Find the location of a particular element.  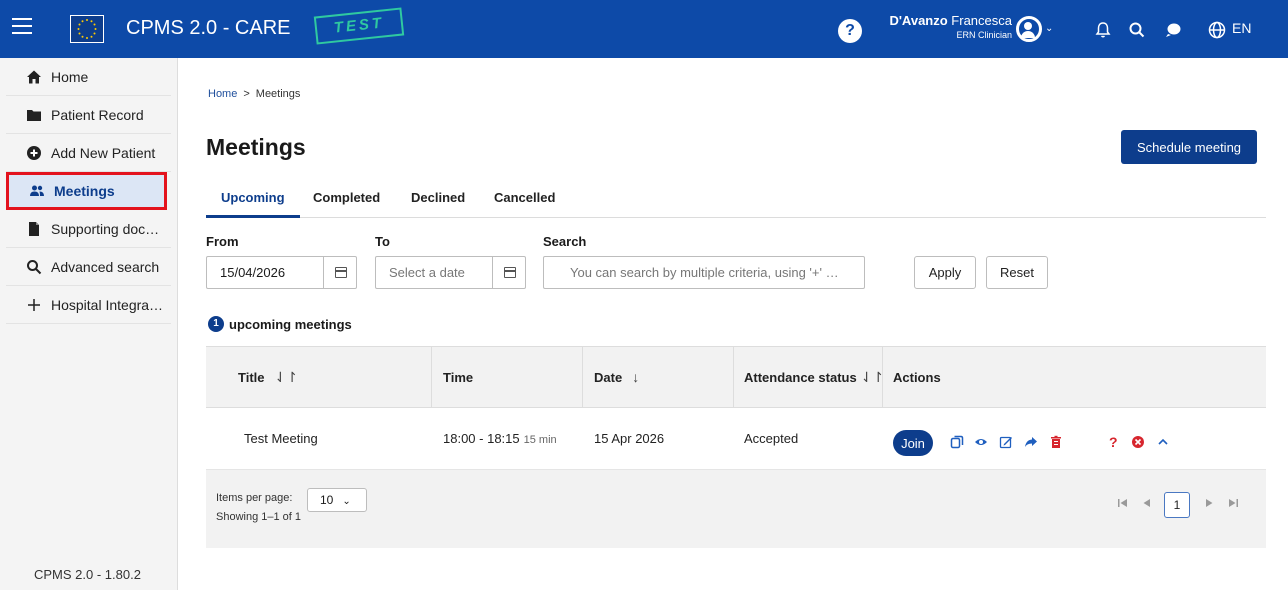

previous-page-icon is located at coordinates (1147, 503).